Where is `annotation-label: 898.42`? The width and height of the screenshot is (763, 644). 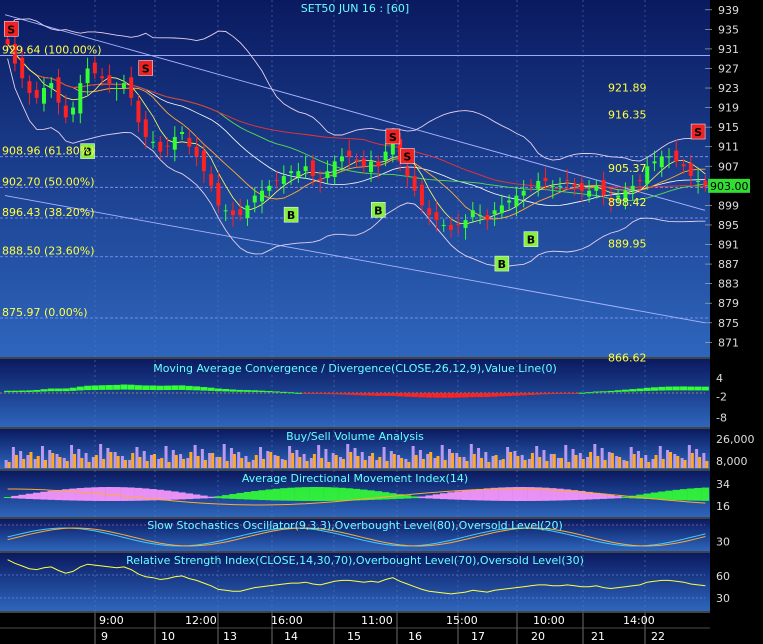
annotation-label: 898.42 is located at coordinates (627, 202).